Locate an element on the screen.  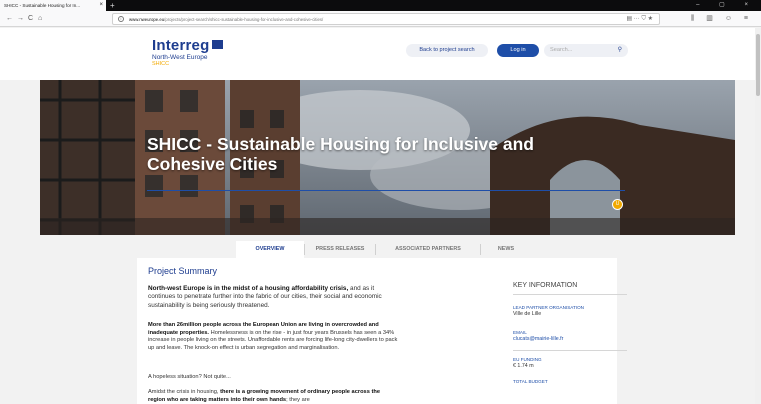
scrollbar-thumb is located at coordinates (758, 65).